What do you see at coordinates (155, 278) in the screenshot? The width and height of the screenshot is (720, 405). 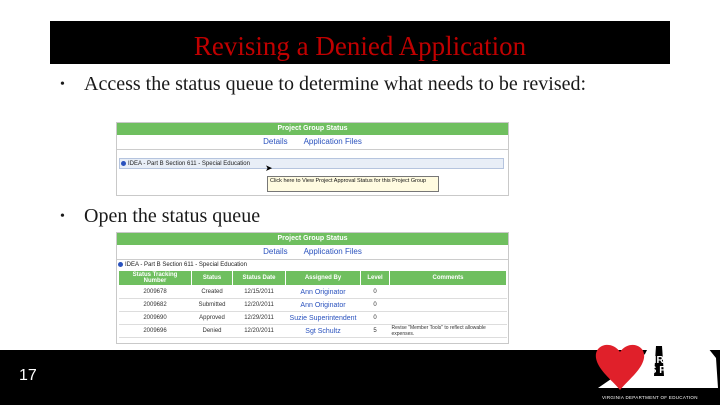 I see `col-status-tracking-number: Status Tracking Number` at bounding box center [155, 278].